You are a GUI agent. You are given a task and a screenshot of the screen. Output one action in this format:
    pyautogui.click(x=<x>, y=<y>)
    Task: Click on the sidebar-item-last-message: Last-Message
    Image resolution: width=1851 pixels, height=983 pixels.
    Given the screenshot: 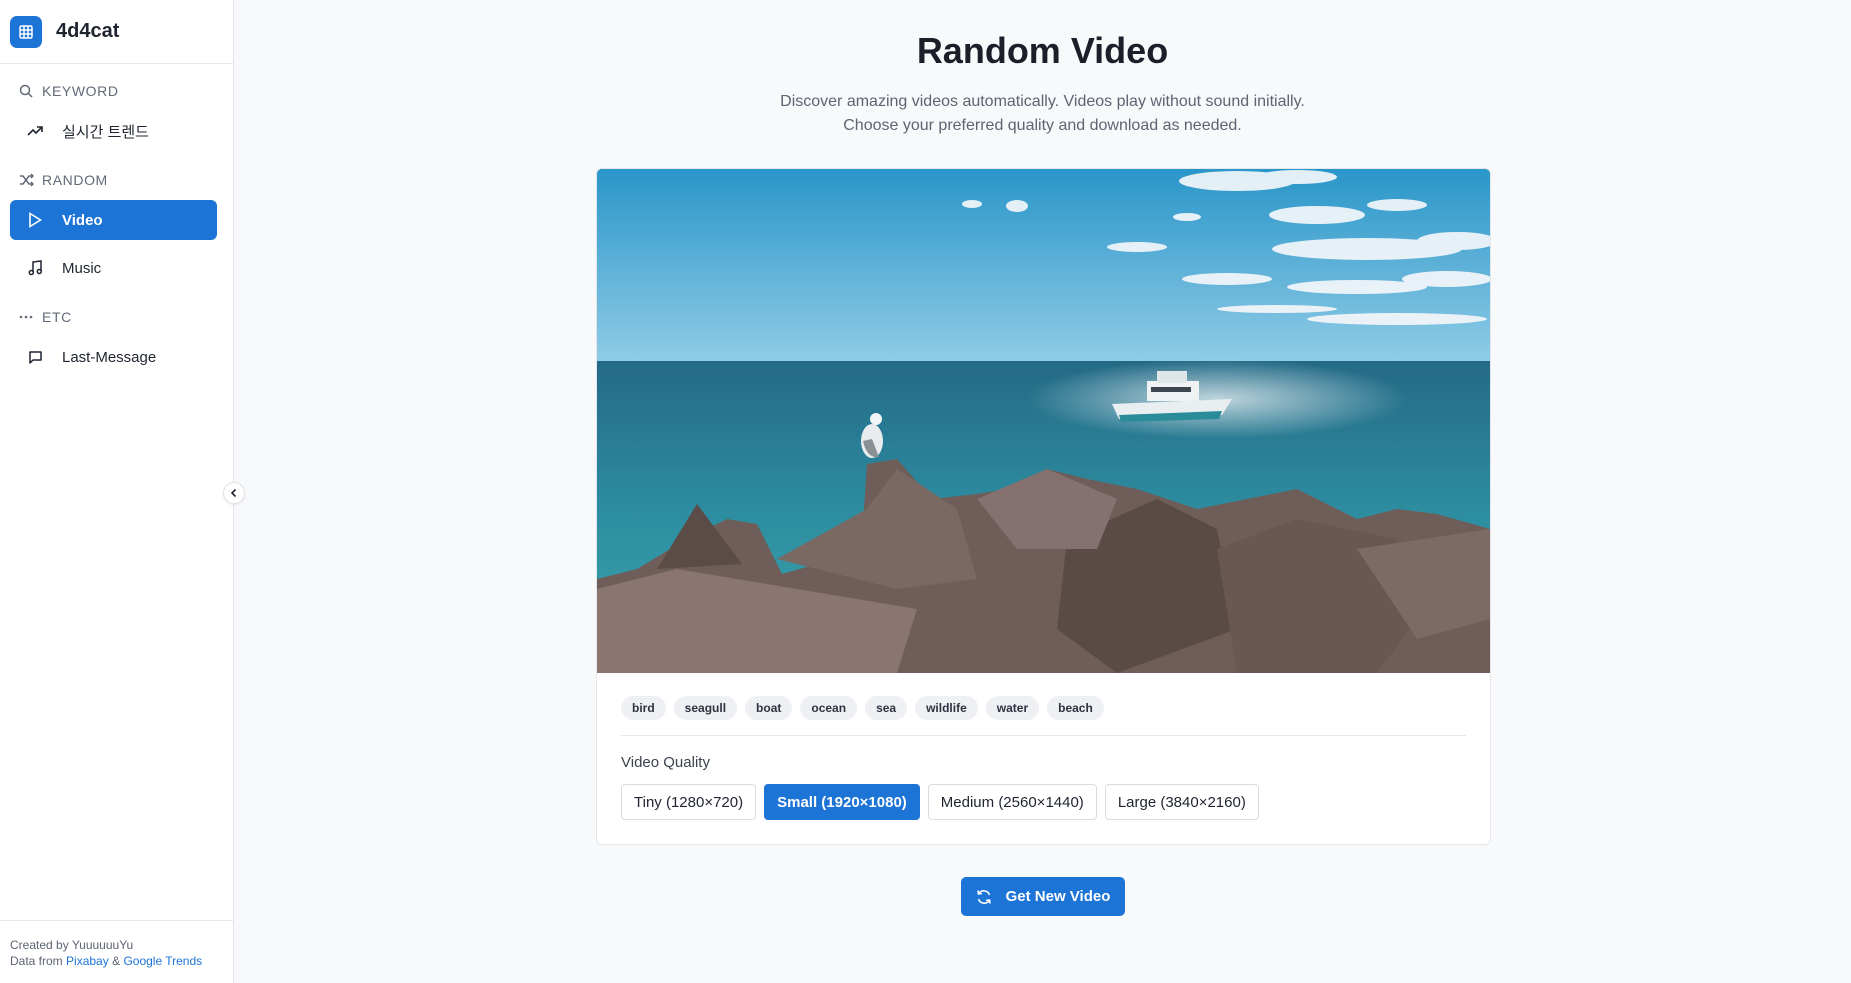 What is the action you would take?
    pyautogui.click(x=113, y=357)
    